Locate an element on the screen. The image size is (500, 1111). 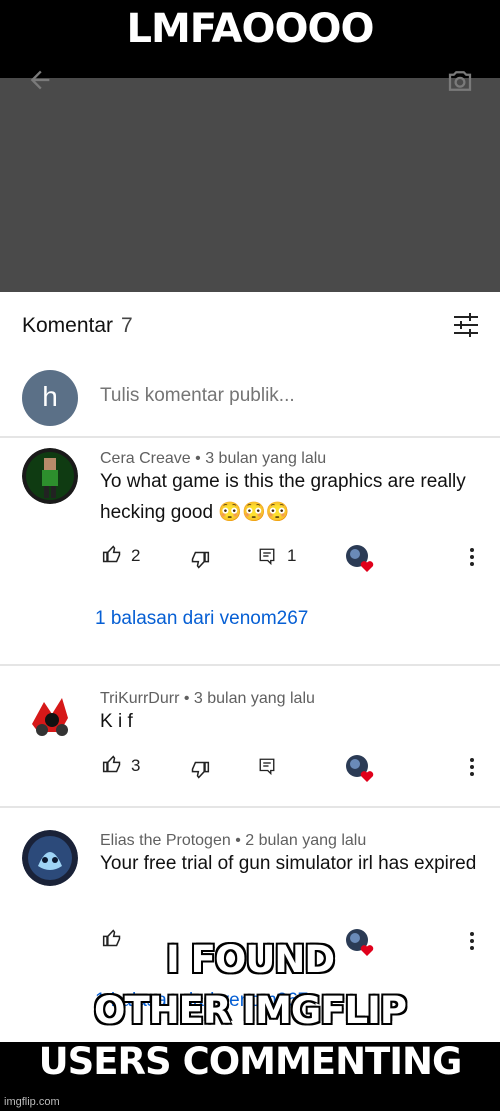
meme-bottom-line: I FOUND is located at coordinates (250, 959).